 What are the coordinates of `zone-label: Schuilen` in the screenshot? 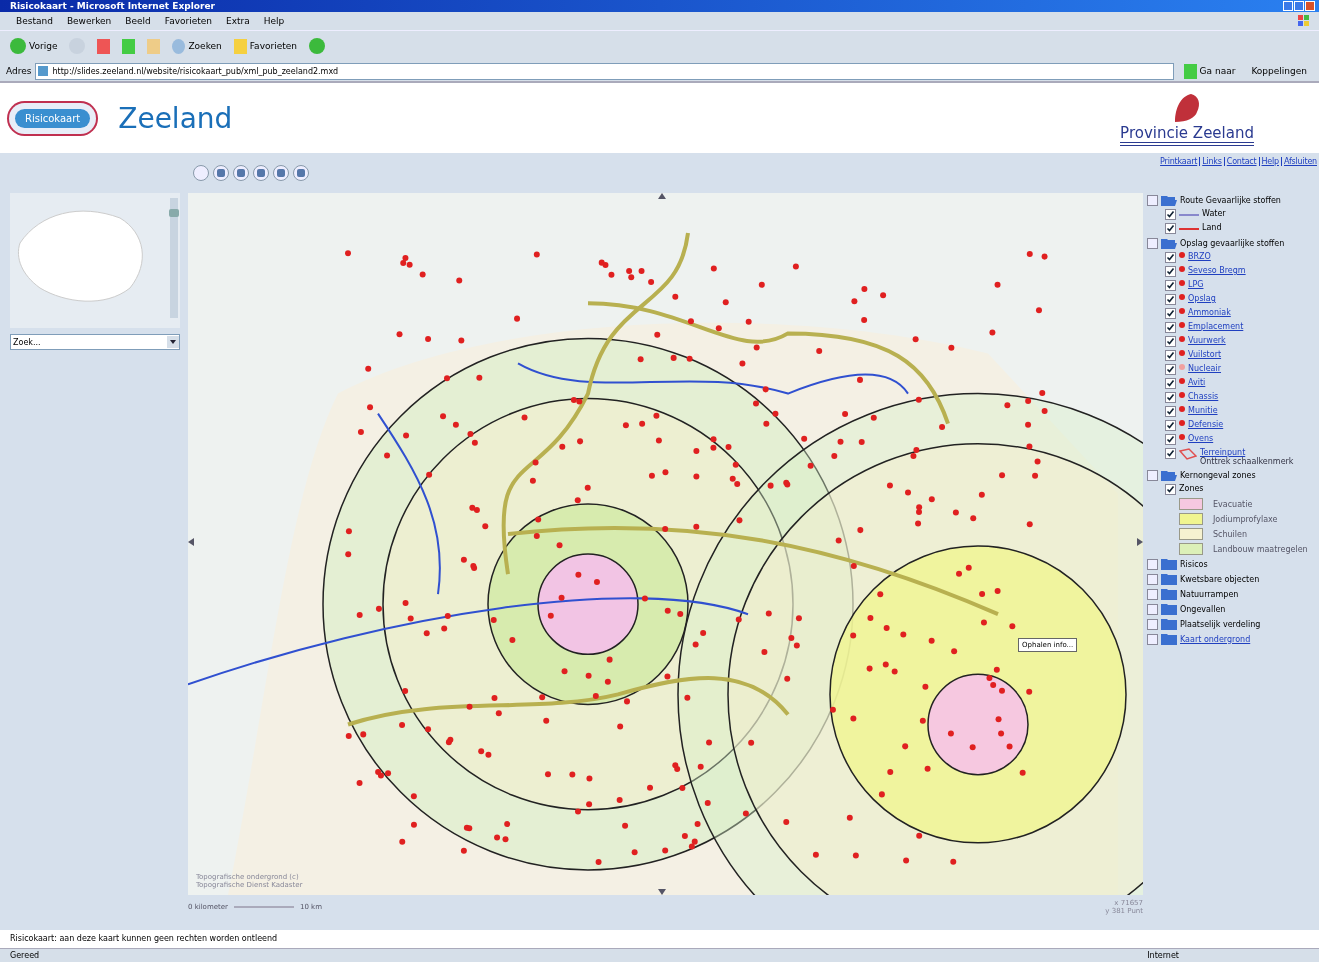 It's located at (1230, 534).